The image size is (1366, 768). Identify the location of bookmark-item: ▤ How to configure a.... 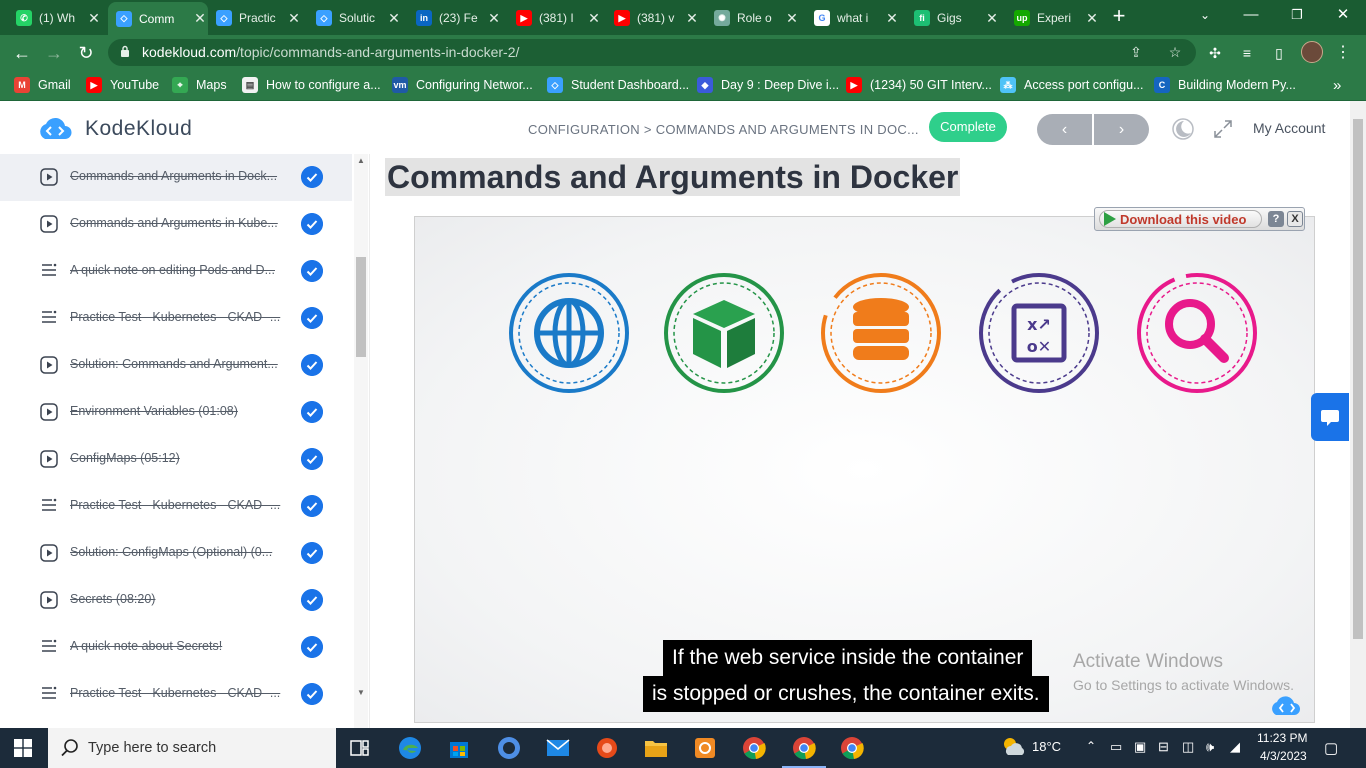
(311, 85).